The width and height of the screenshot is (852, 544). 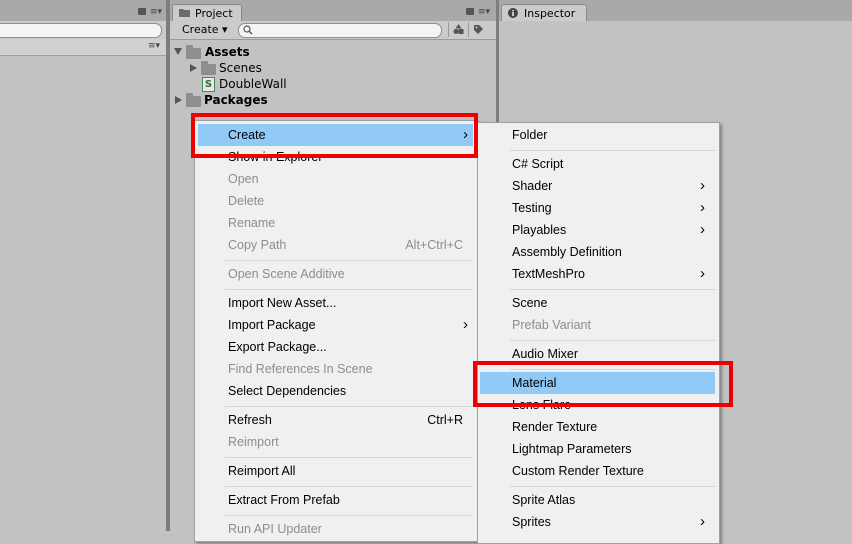 I want to click on menu-item-label: Assembly Definition, so click(x=567, y=252).